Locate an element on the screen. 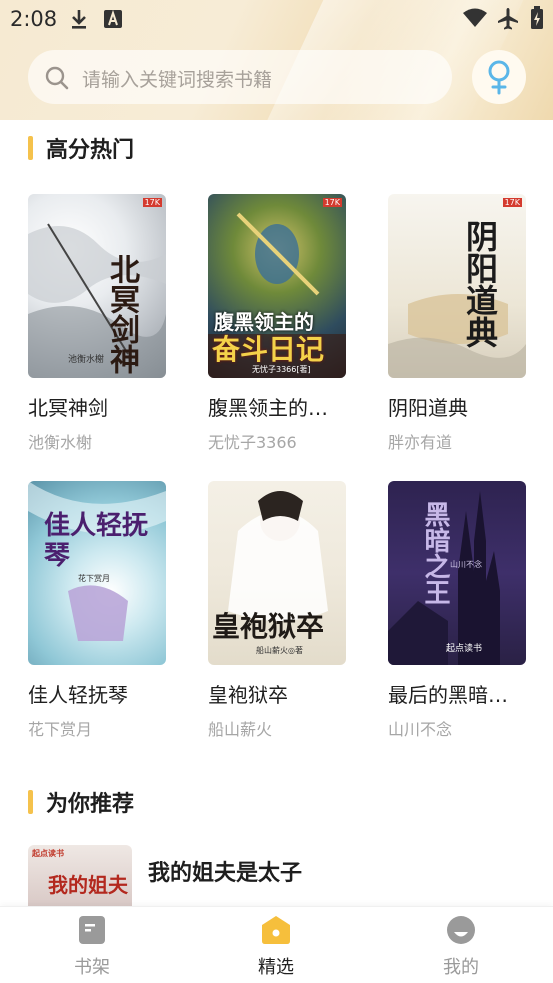 The width and height of the screenshot is (553, 983). nav-tab-profile: 我的 is located at coordinates (461, 945).